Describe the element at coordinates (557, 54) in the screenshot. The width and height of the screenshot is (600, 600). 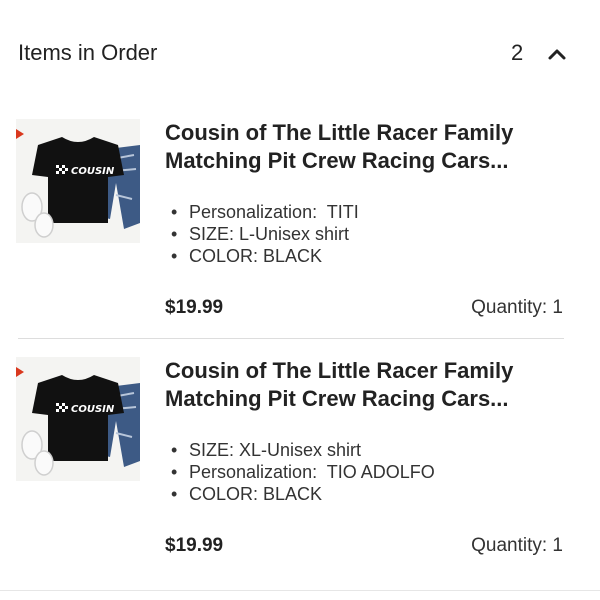
I see `chevron-up-icon` at that location.